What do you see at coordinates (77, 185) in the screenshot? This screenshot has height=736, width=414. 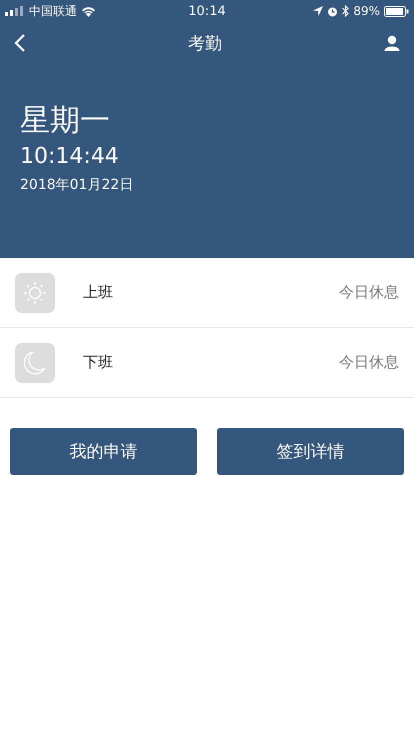 I see `date-text: 2018年01月22日` at bounding box center [77, 185].